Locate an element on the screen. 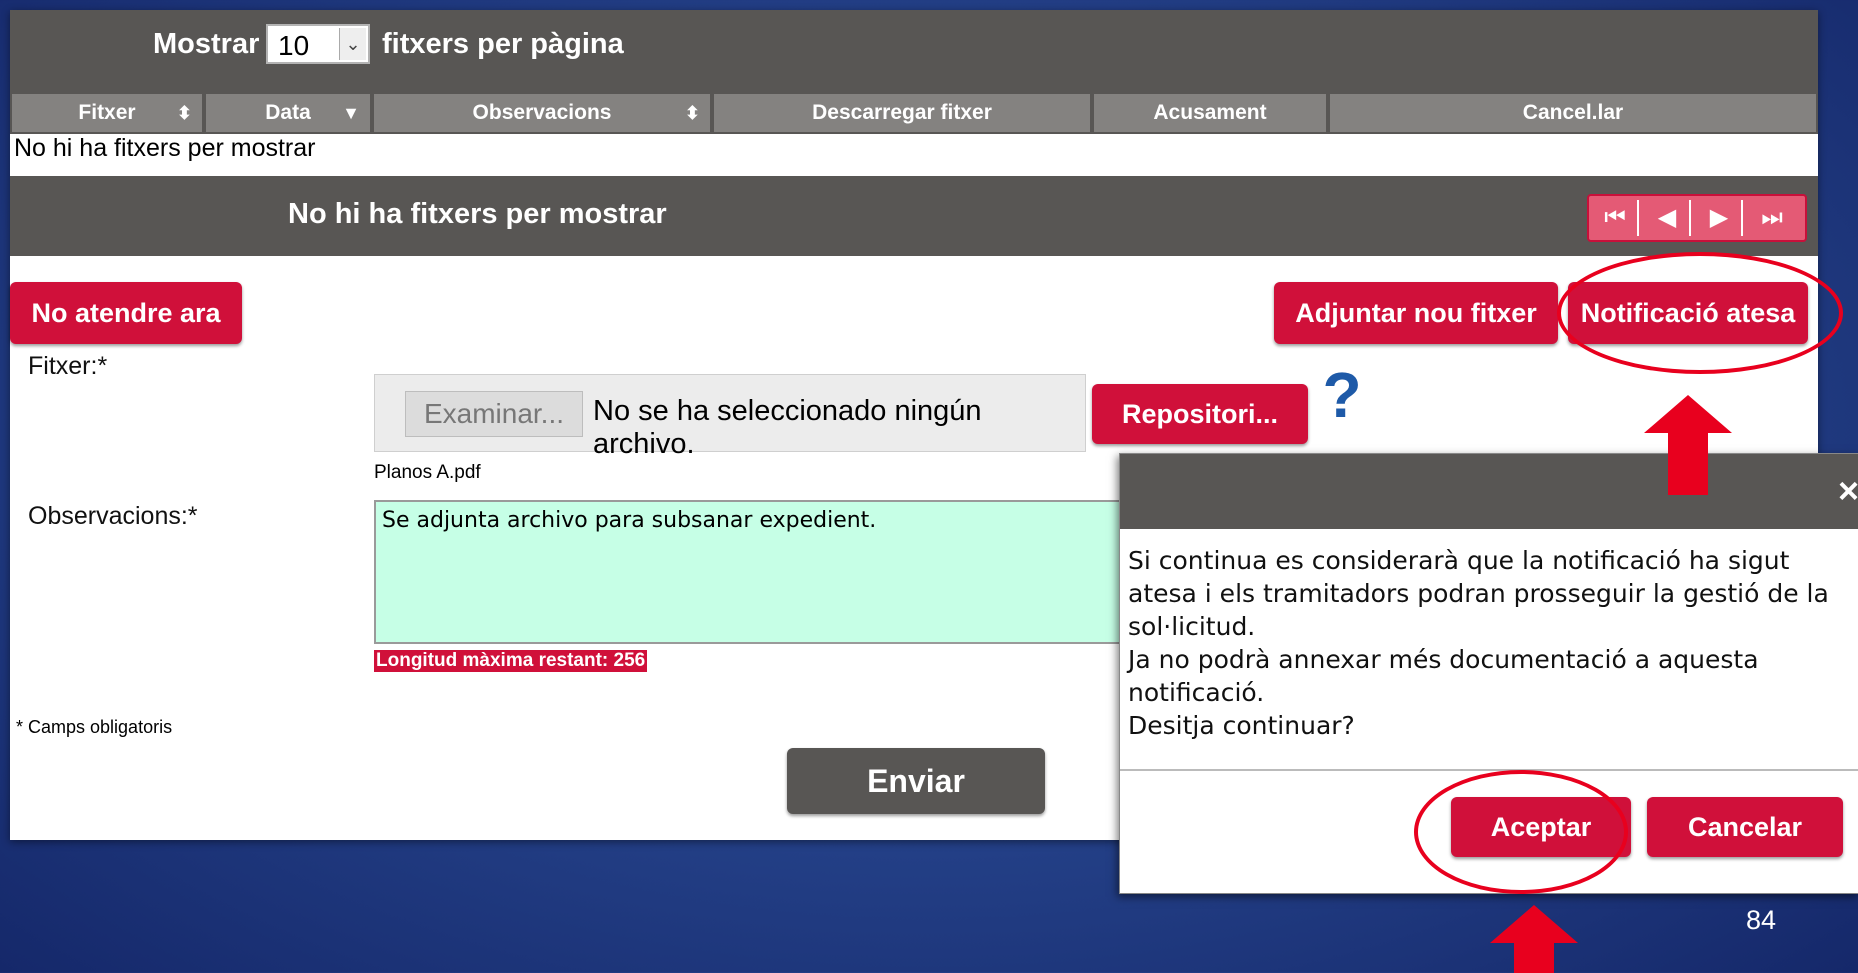 The width and height of the screenshot is (1858, 973). column-label: Data is located at coordinates (288, 112).